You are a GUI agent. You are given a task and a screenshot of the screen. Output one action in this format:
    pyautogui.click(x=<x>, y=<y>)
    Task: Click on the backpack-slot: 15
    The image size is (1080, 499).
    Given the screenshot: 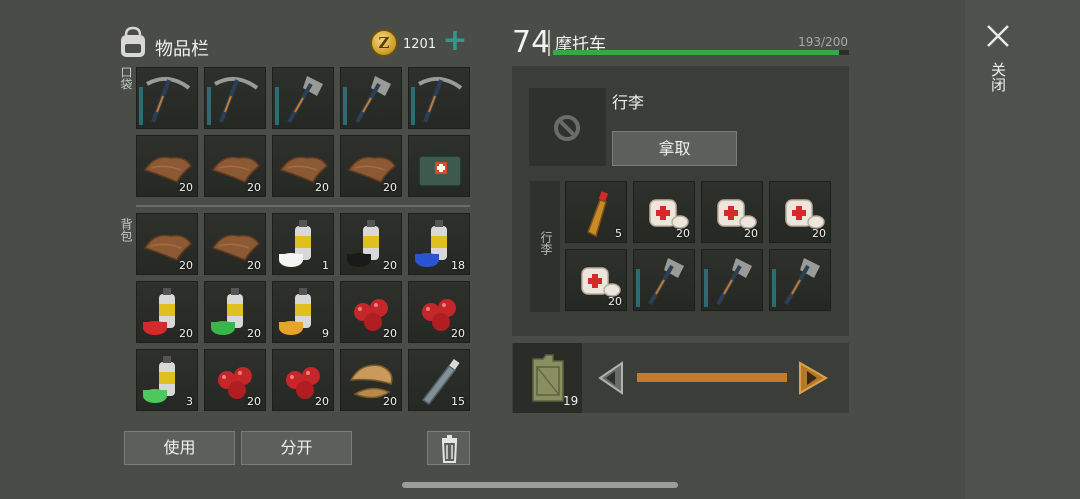 What is the action you would take?
    pyautogui.click(x=439, y=380)
    